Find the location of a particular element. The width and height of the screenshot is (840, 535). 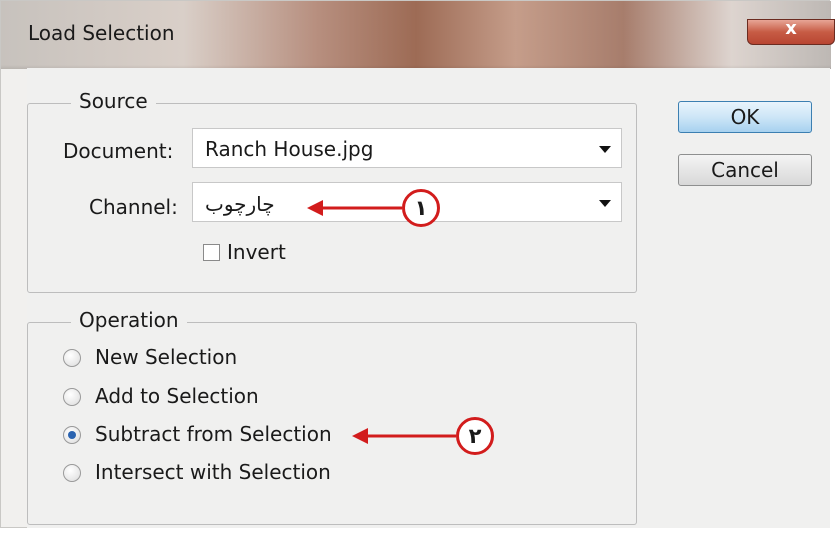

annotation-marker-1: ١ is located at coordinates (421, 208).